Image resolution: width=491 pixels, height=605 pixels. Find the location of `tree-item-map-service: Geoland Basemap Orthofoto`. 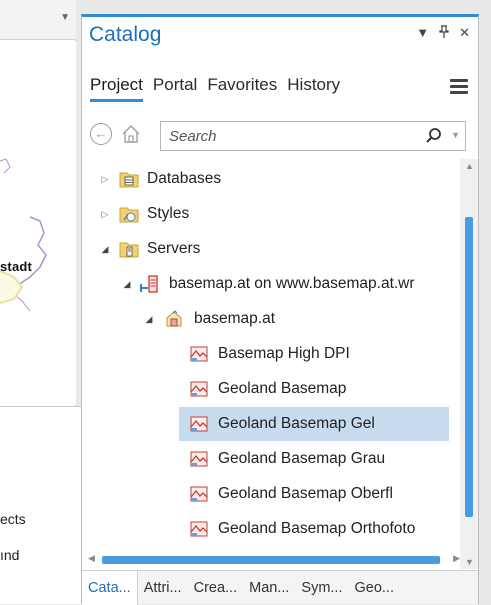

tree-item-map-service: Geoland Basemap Orthofoto is located at coordinates (271, 529).